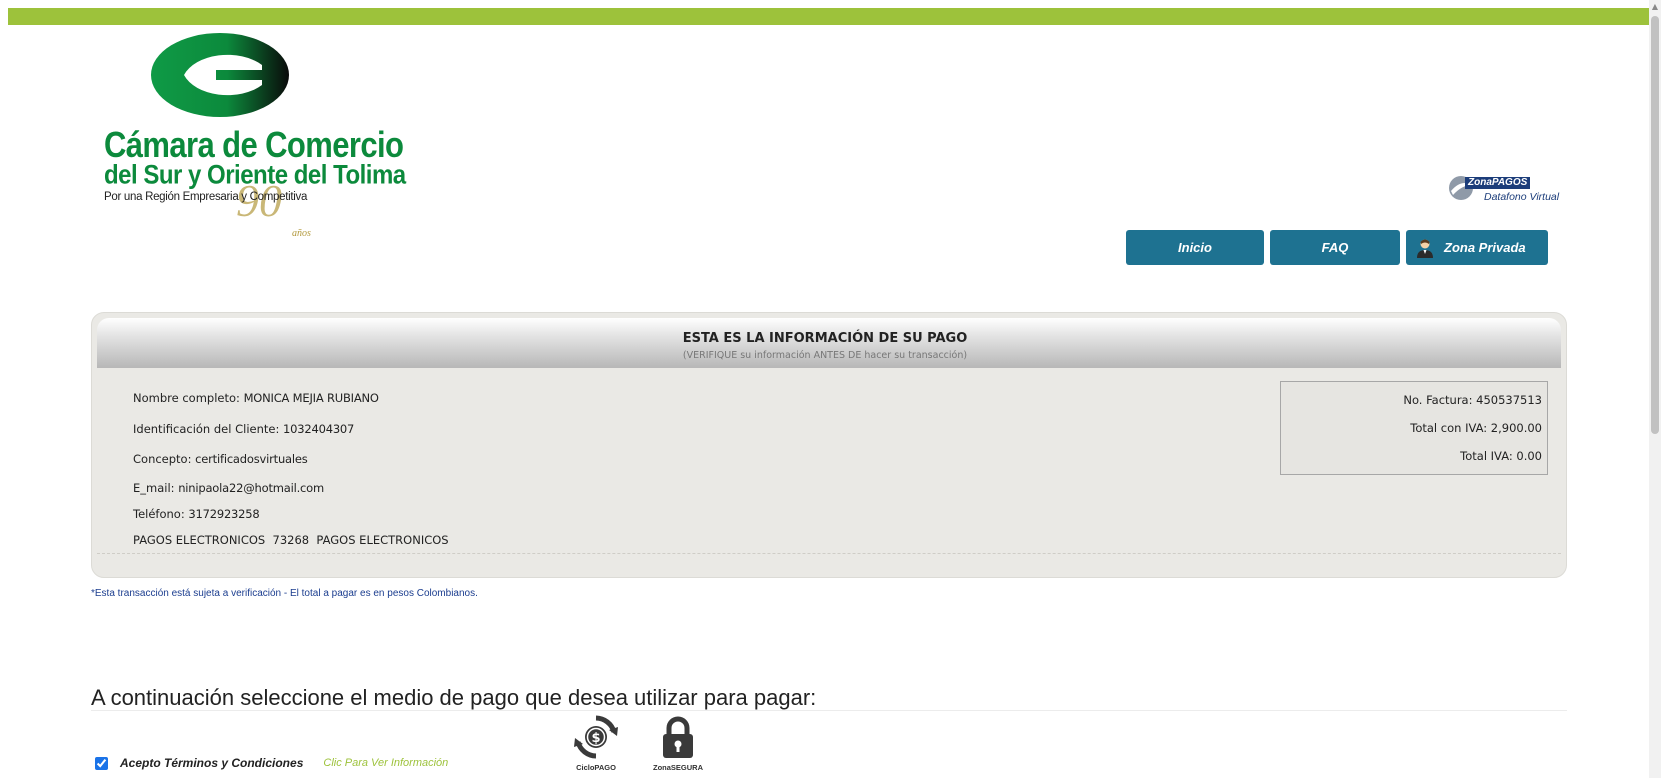  What do you see at coordinates (1485, 247) in the screenshot?
I see `zona-privada-button-label: Zona Privada` at bounding box center [1485, 247].